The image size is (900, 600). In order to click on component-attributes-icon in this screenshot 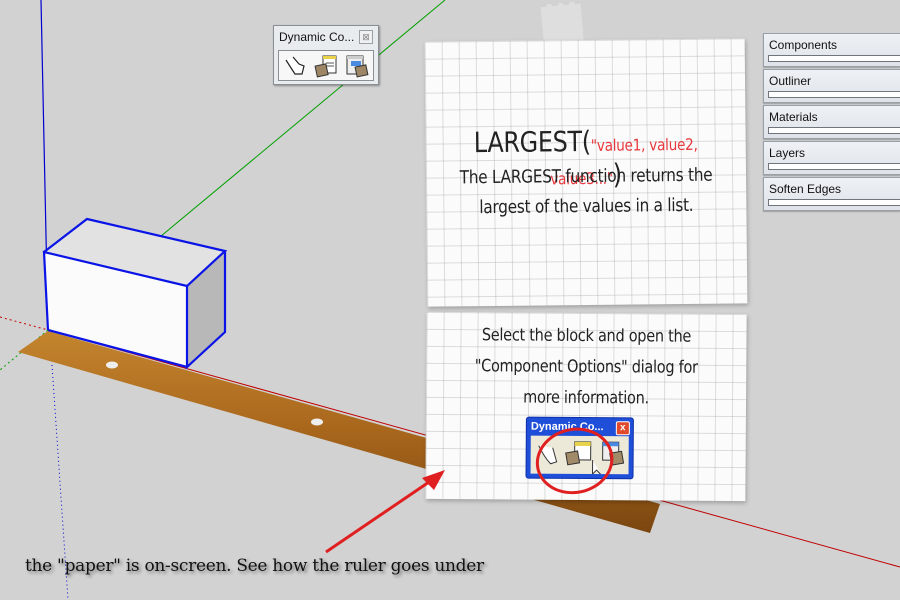, I will do `click(357, 66)`.